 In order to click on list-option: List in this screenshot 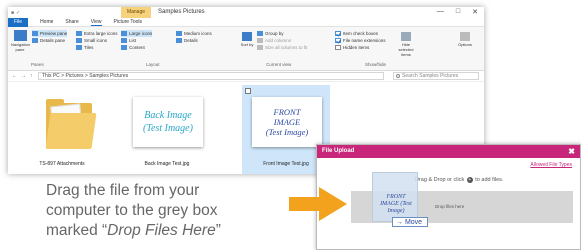, I will do `click(136, 40)`.